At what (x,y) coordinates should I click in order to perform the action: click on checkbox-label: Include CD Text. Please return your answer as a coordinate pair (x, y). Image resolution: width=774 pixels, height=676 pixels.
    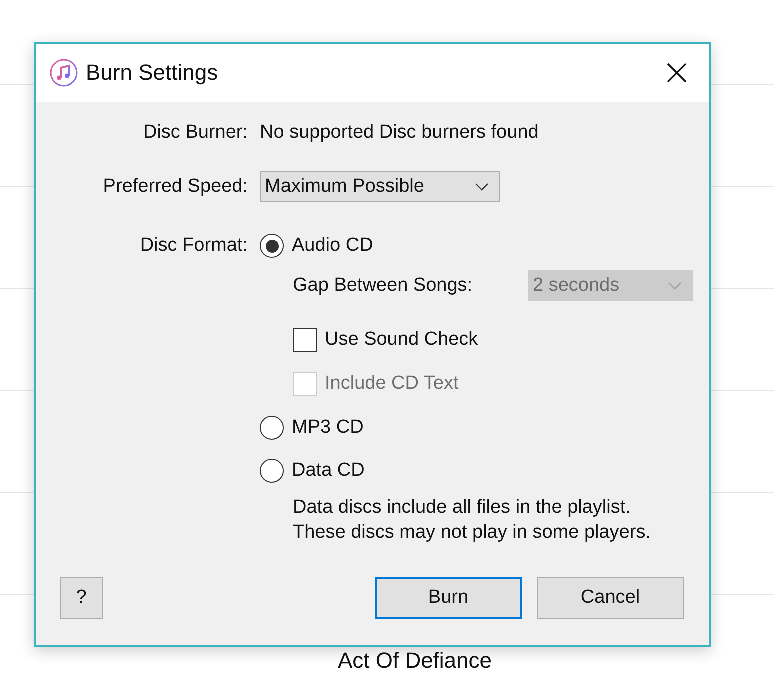
    Looking at the image, I should click on (392, 384).